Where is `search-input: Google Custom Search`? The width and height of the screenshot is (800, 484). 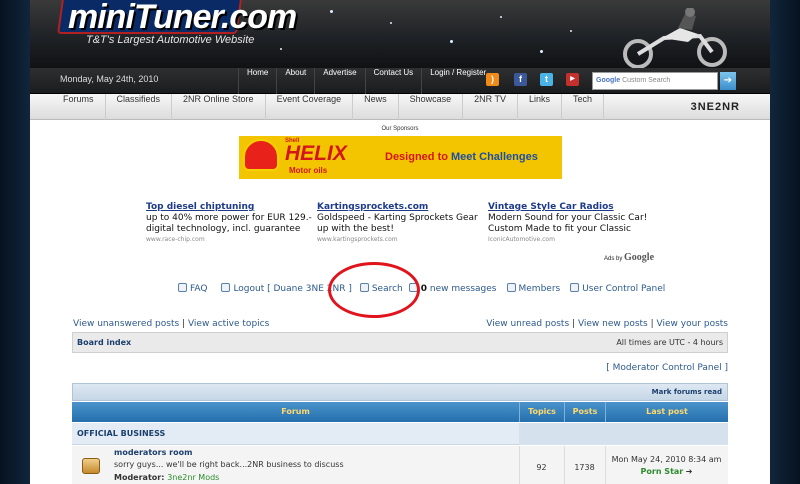
search-input: Google Custom Search is located at coordinates (655, 81).